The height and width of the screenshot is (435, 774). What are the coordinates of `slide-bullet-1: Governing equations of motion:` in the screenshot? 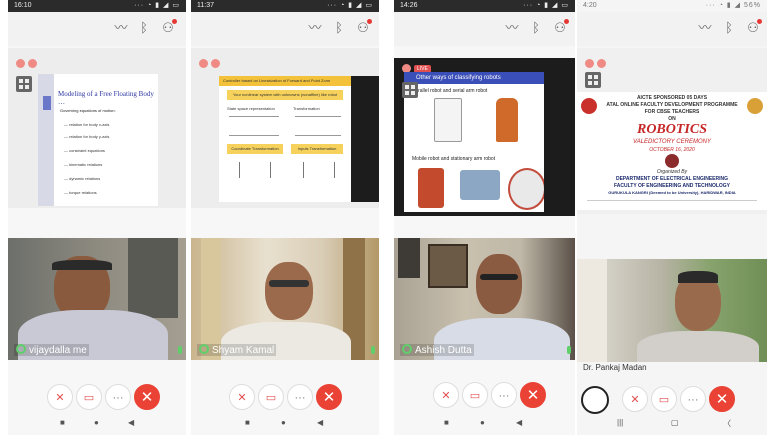 It's located at (88, 110).